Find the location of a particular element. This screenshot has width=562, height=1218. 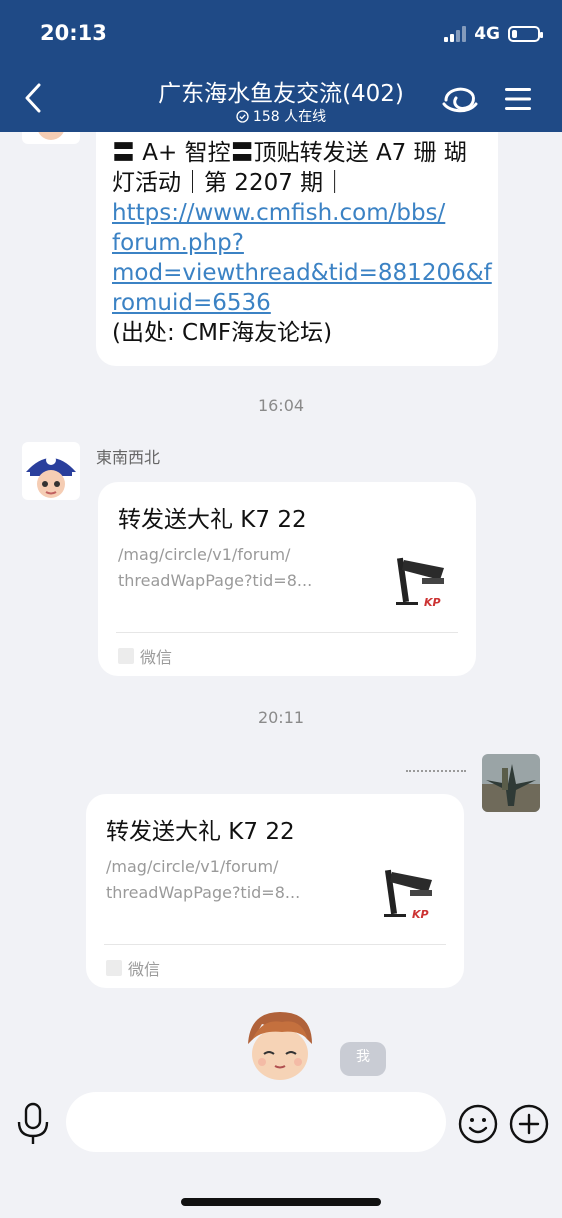

swirl-icon is located at coordinates (460, 100).